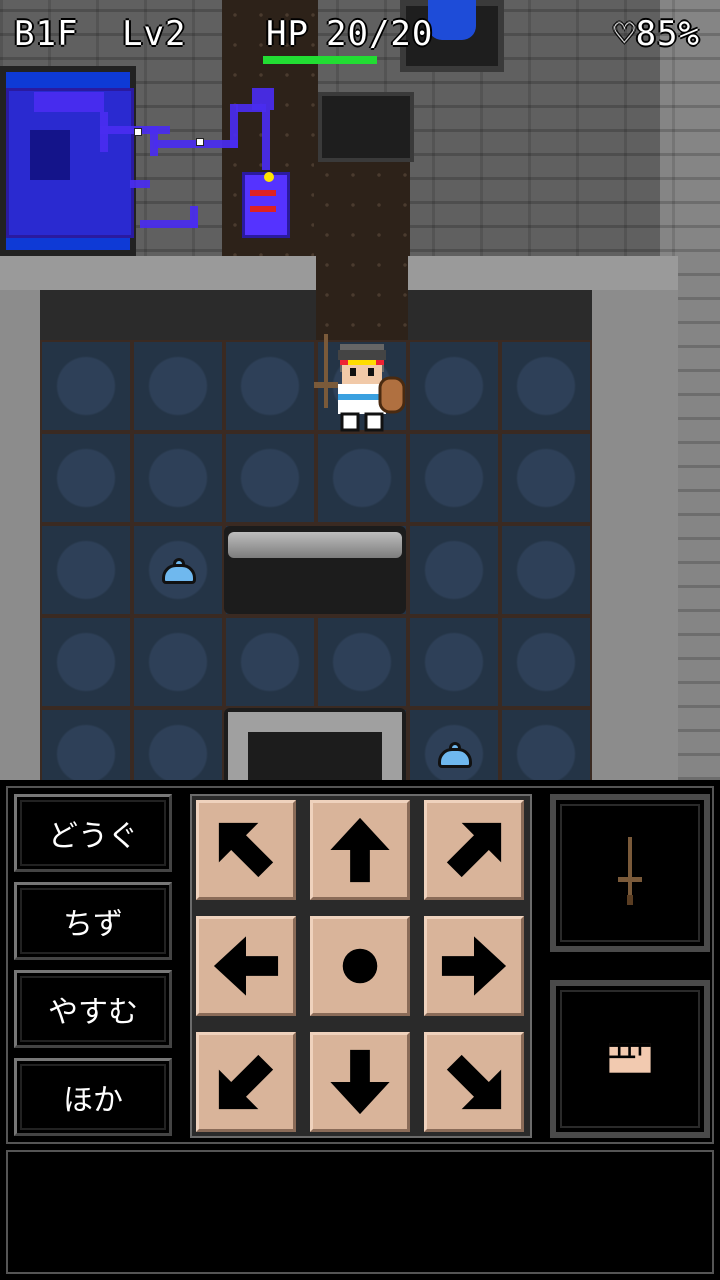 This screenshot has width=720, height=1280. I want to click on hp-bar, so click(320, 60).